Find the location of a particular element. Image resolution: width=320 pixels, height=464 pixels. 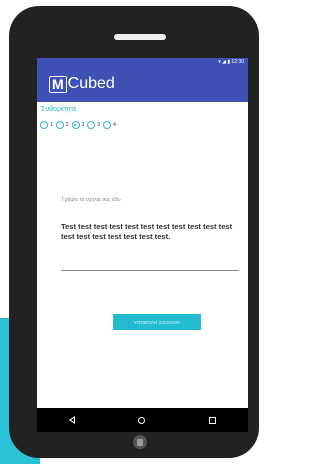

radio-checked-icon is located at coordinates (75, 125).